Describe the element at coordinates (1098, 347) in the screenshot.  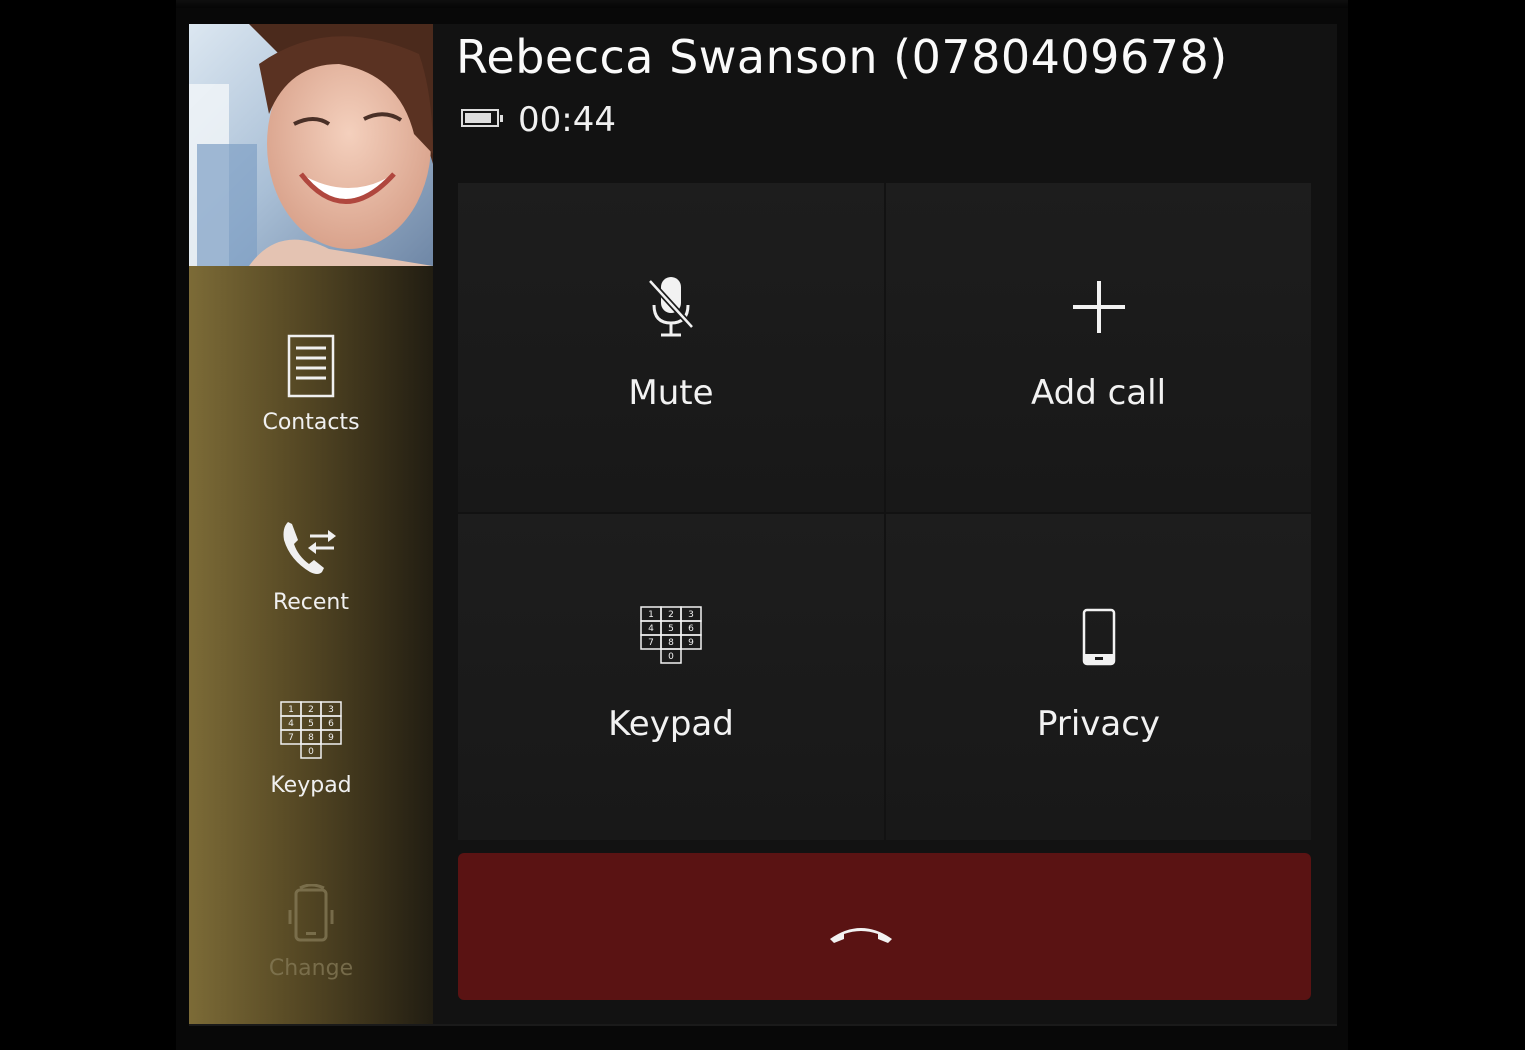
I see `add-call-button: Add call` at that location.